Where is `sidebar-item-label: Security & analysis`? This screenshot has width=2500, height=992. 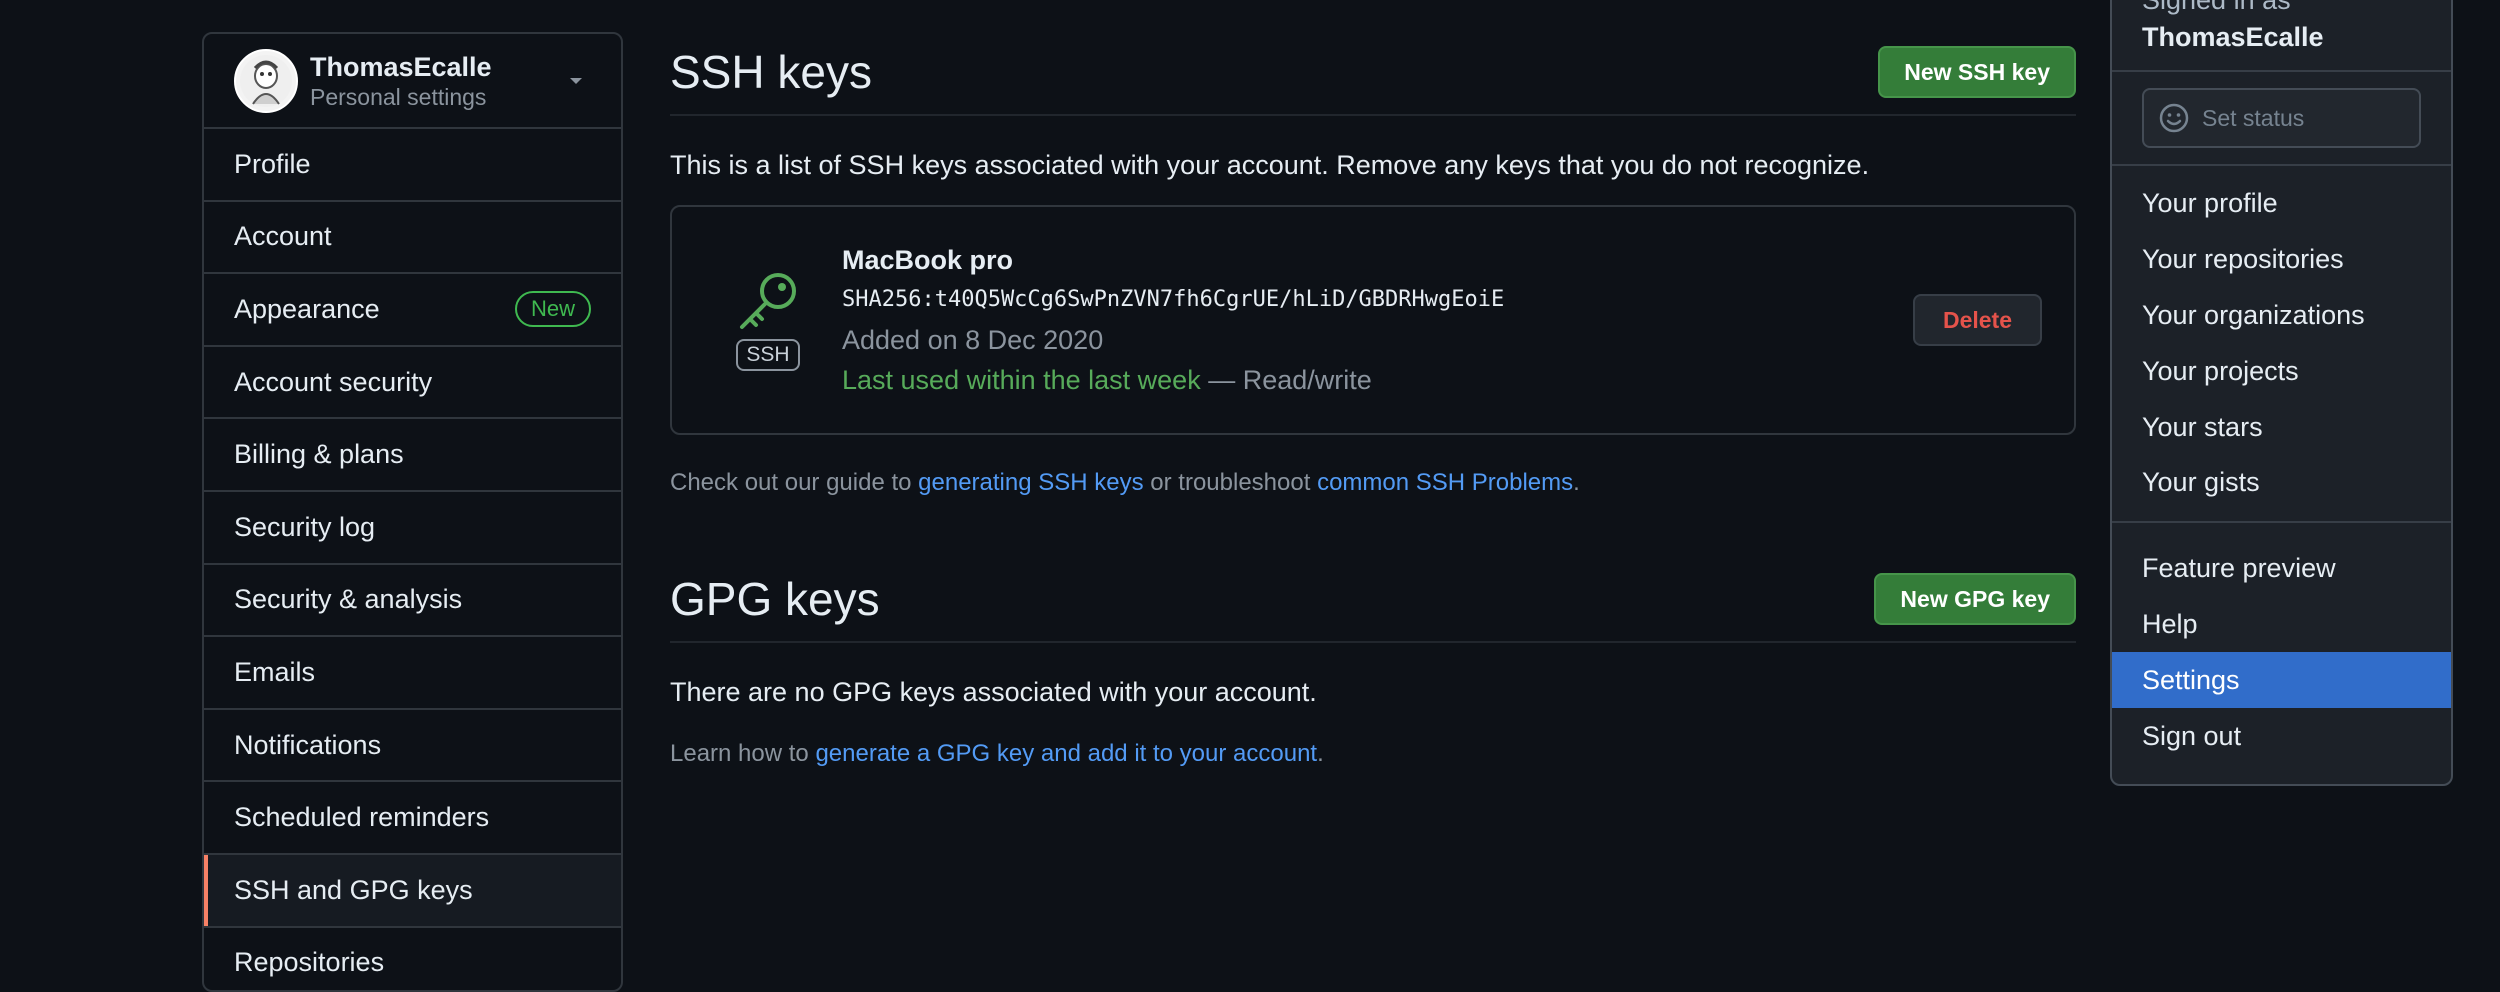 sidebar-item-label: Security & analysis is located at coordinates (348, 599).